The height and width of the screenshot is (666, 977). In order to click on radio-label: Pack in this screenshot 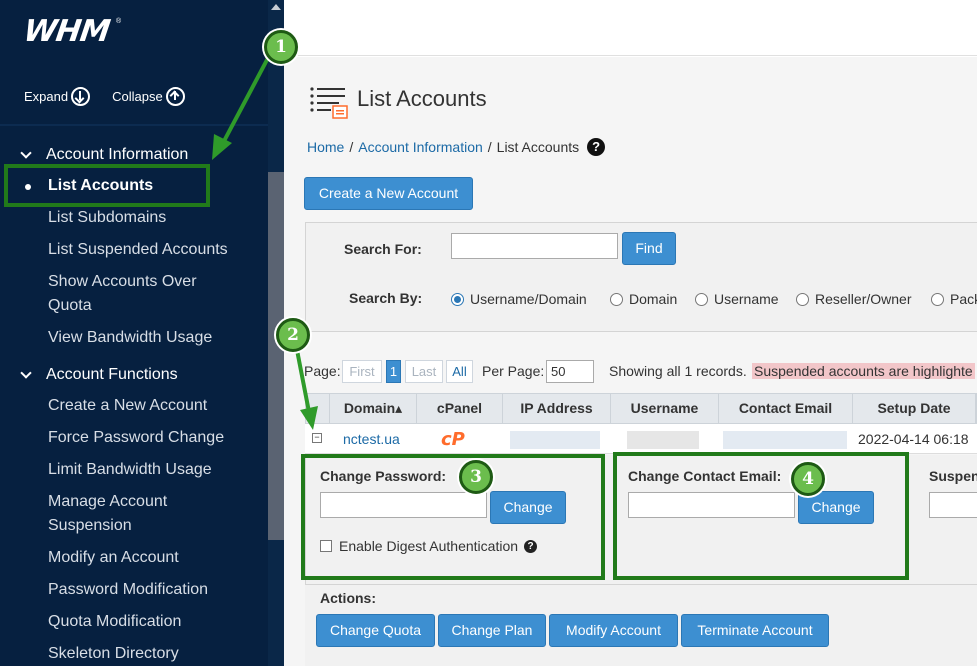, I will do `click(963, 299)`.